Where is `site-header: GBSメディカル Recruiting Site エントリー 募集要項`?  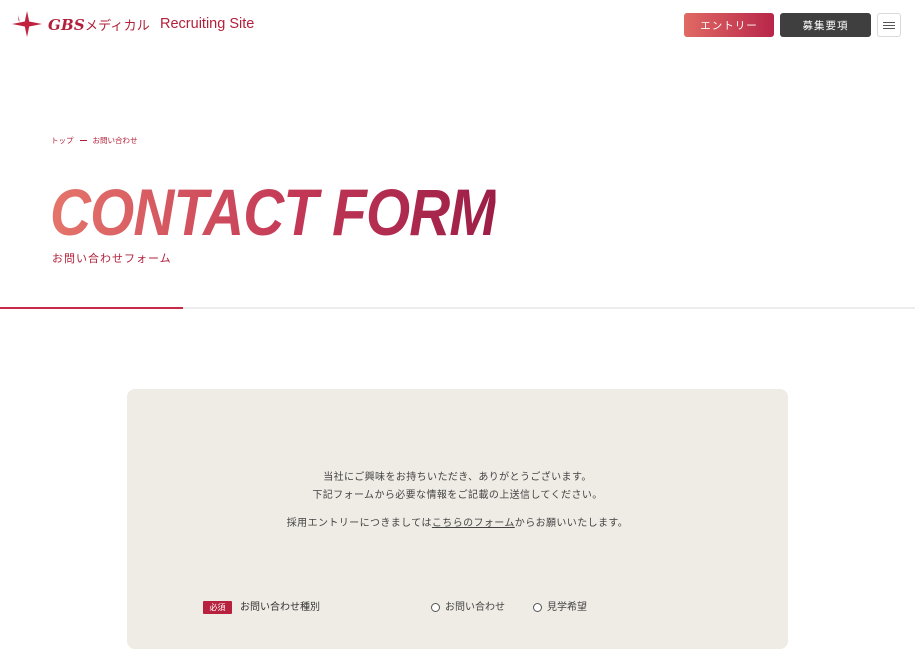 site-header: GBSメディカル Recruiting Site エントリー 募集要項 is located at coordinates (457, 26).